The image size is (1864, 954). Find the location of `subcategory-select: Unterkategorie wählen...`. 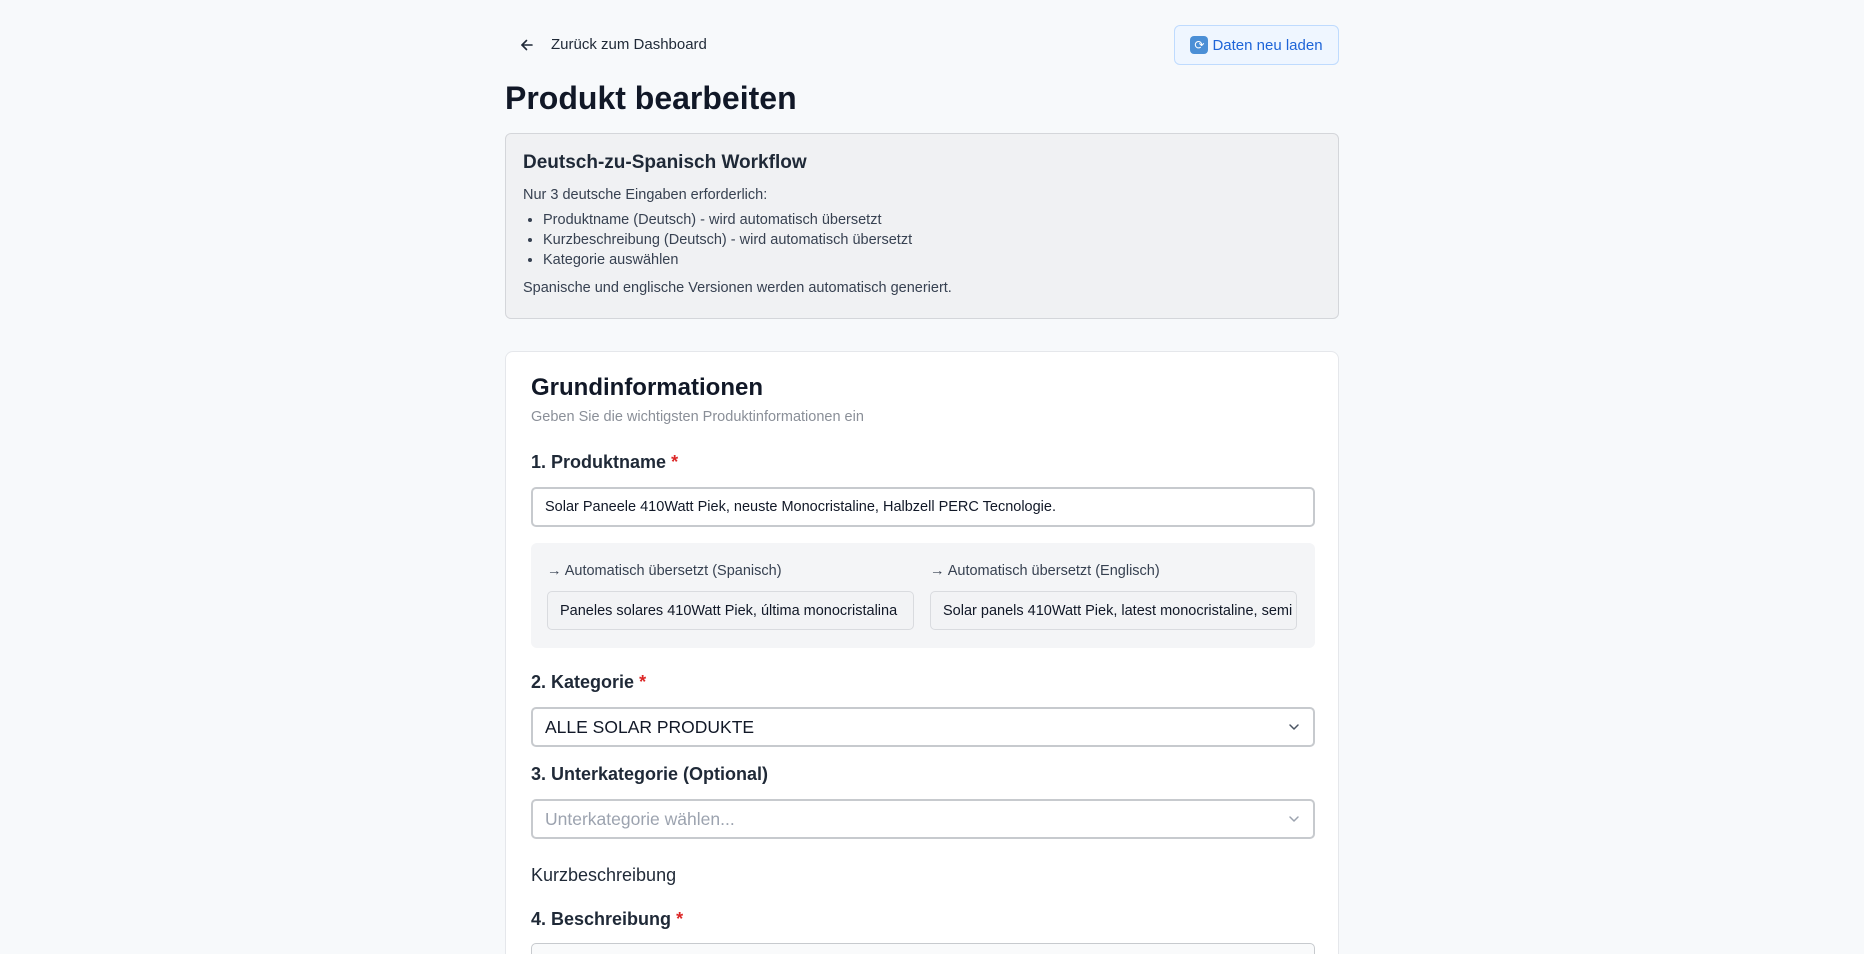

subcategory-select: Unterkategorie wählen... is located at coordinates (923, 819).